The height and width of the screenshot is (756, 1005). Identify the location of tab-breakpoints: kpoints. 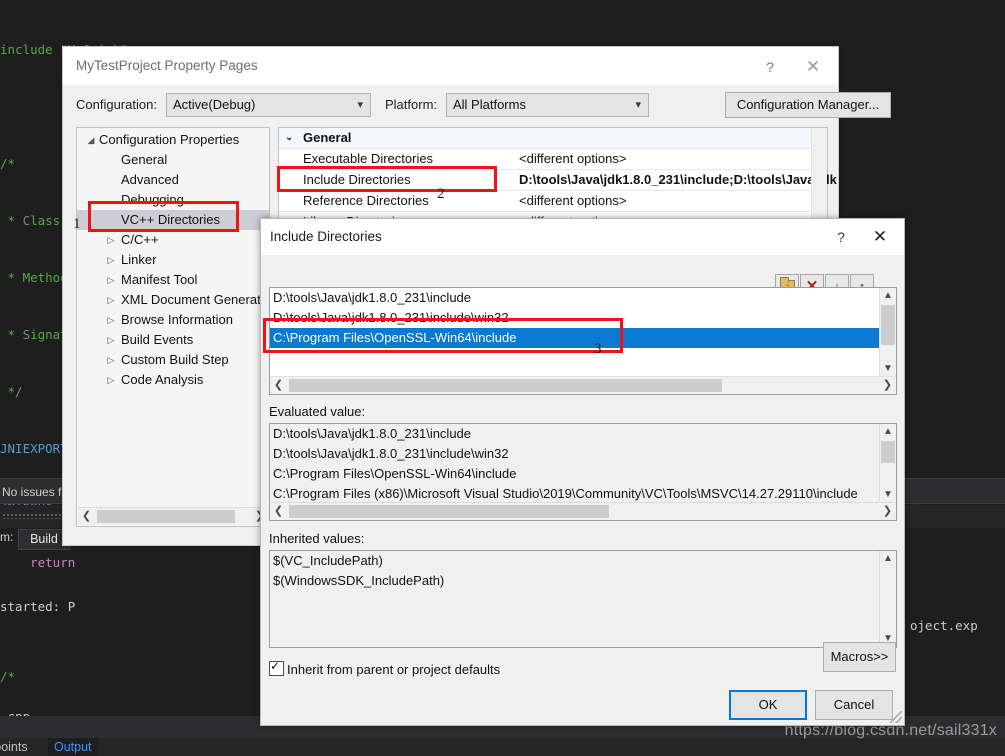
(17, 747).